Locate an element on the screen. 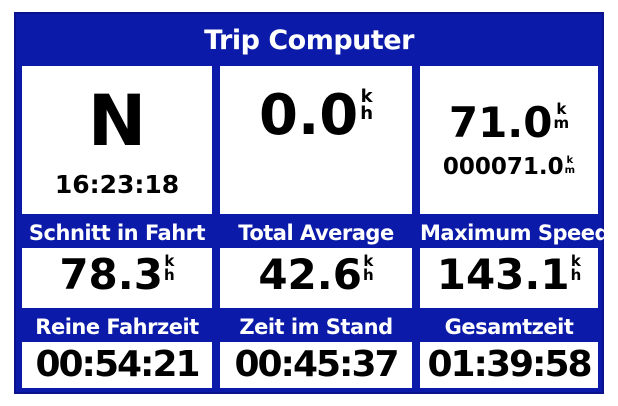 This screenshot has height=406, width=618. stat-value-moving-average: 78.3 is located at coordinates (111, 274).